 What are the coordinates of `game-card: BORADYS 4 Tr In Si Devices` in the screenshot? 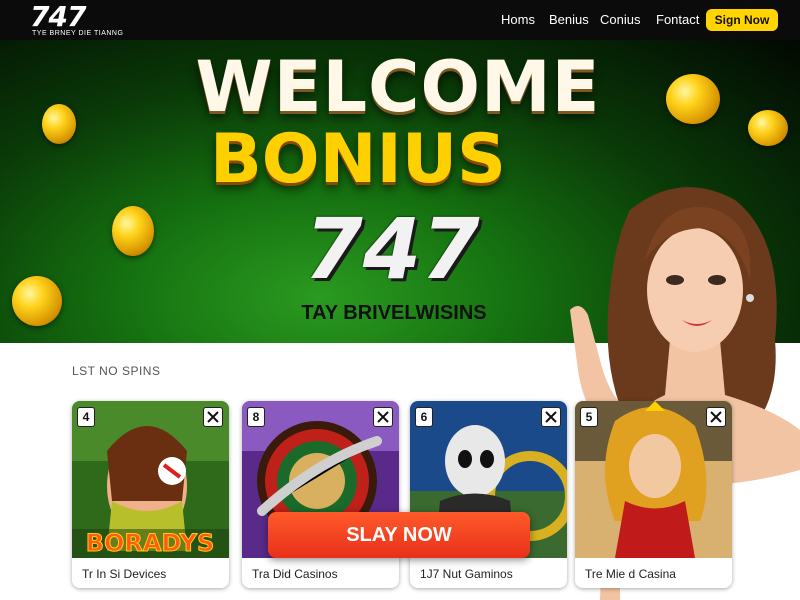 It's located at (150, 494).